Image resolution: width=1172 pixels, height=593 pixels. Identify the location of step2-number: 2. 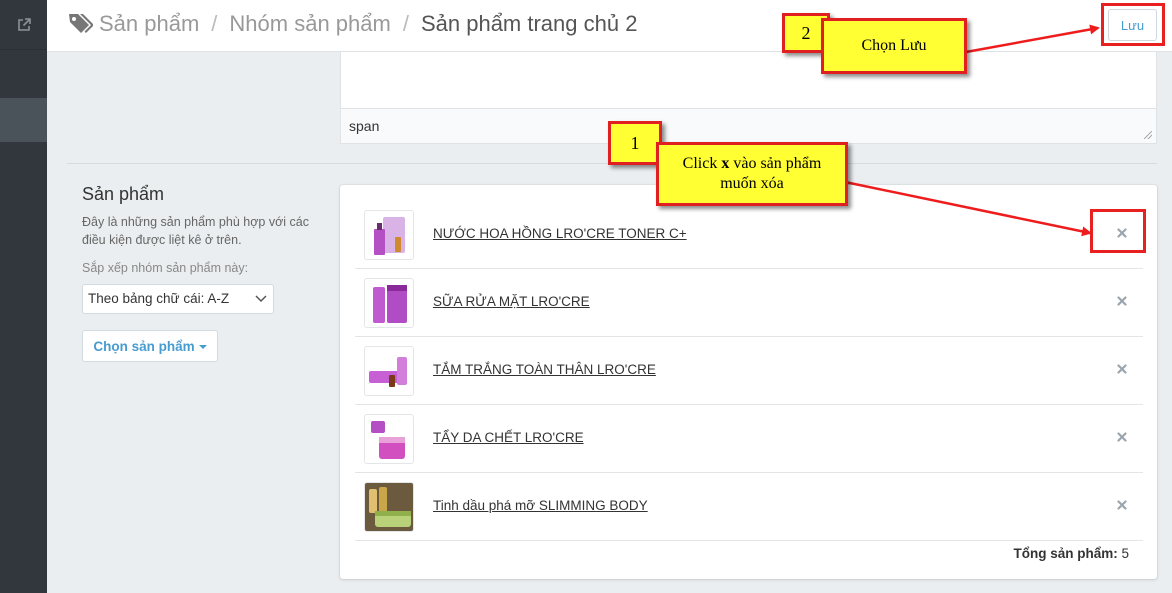
(806, 32).